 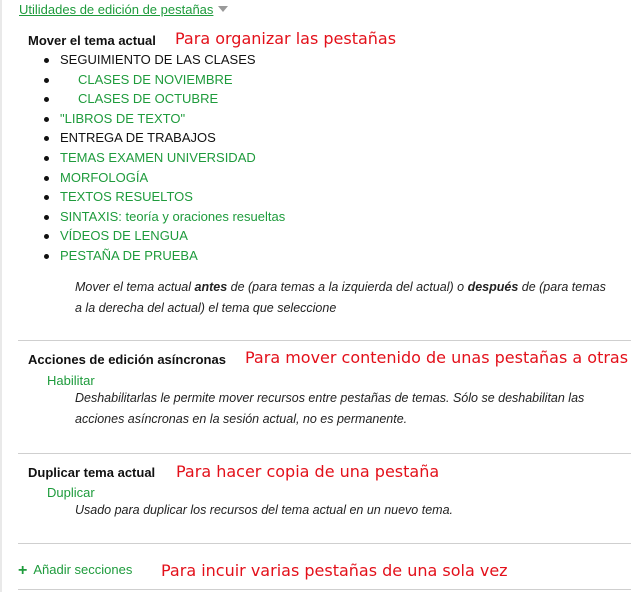 I want to click on enable-link: Habilitar, so click(x=71, y=380).